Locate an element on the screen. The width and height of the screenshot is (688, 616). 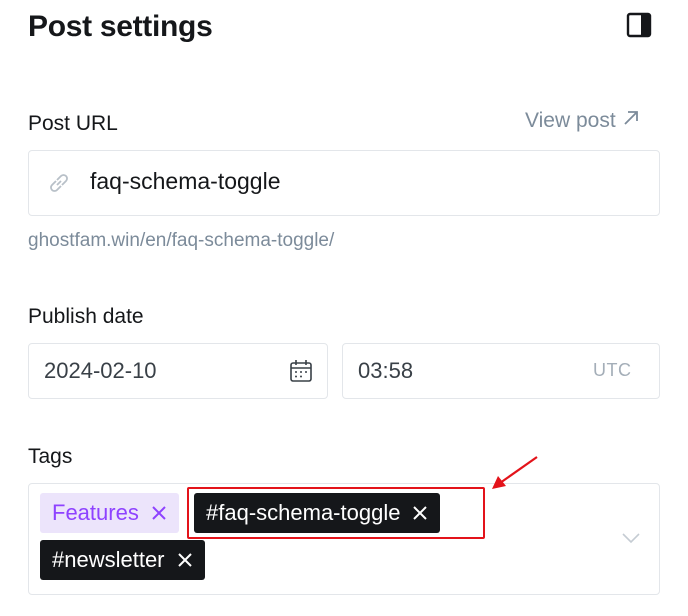
post-url-preview: ghostfam.win/en/faq-schema-toggle/ is located at coordinates (181, 240).